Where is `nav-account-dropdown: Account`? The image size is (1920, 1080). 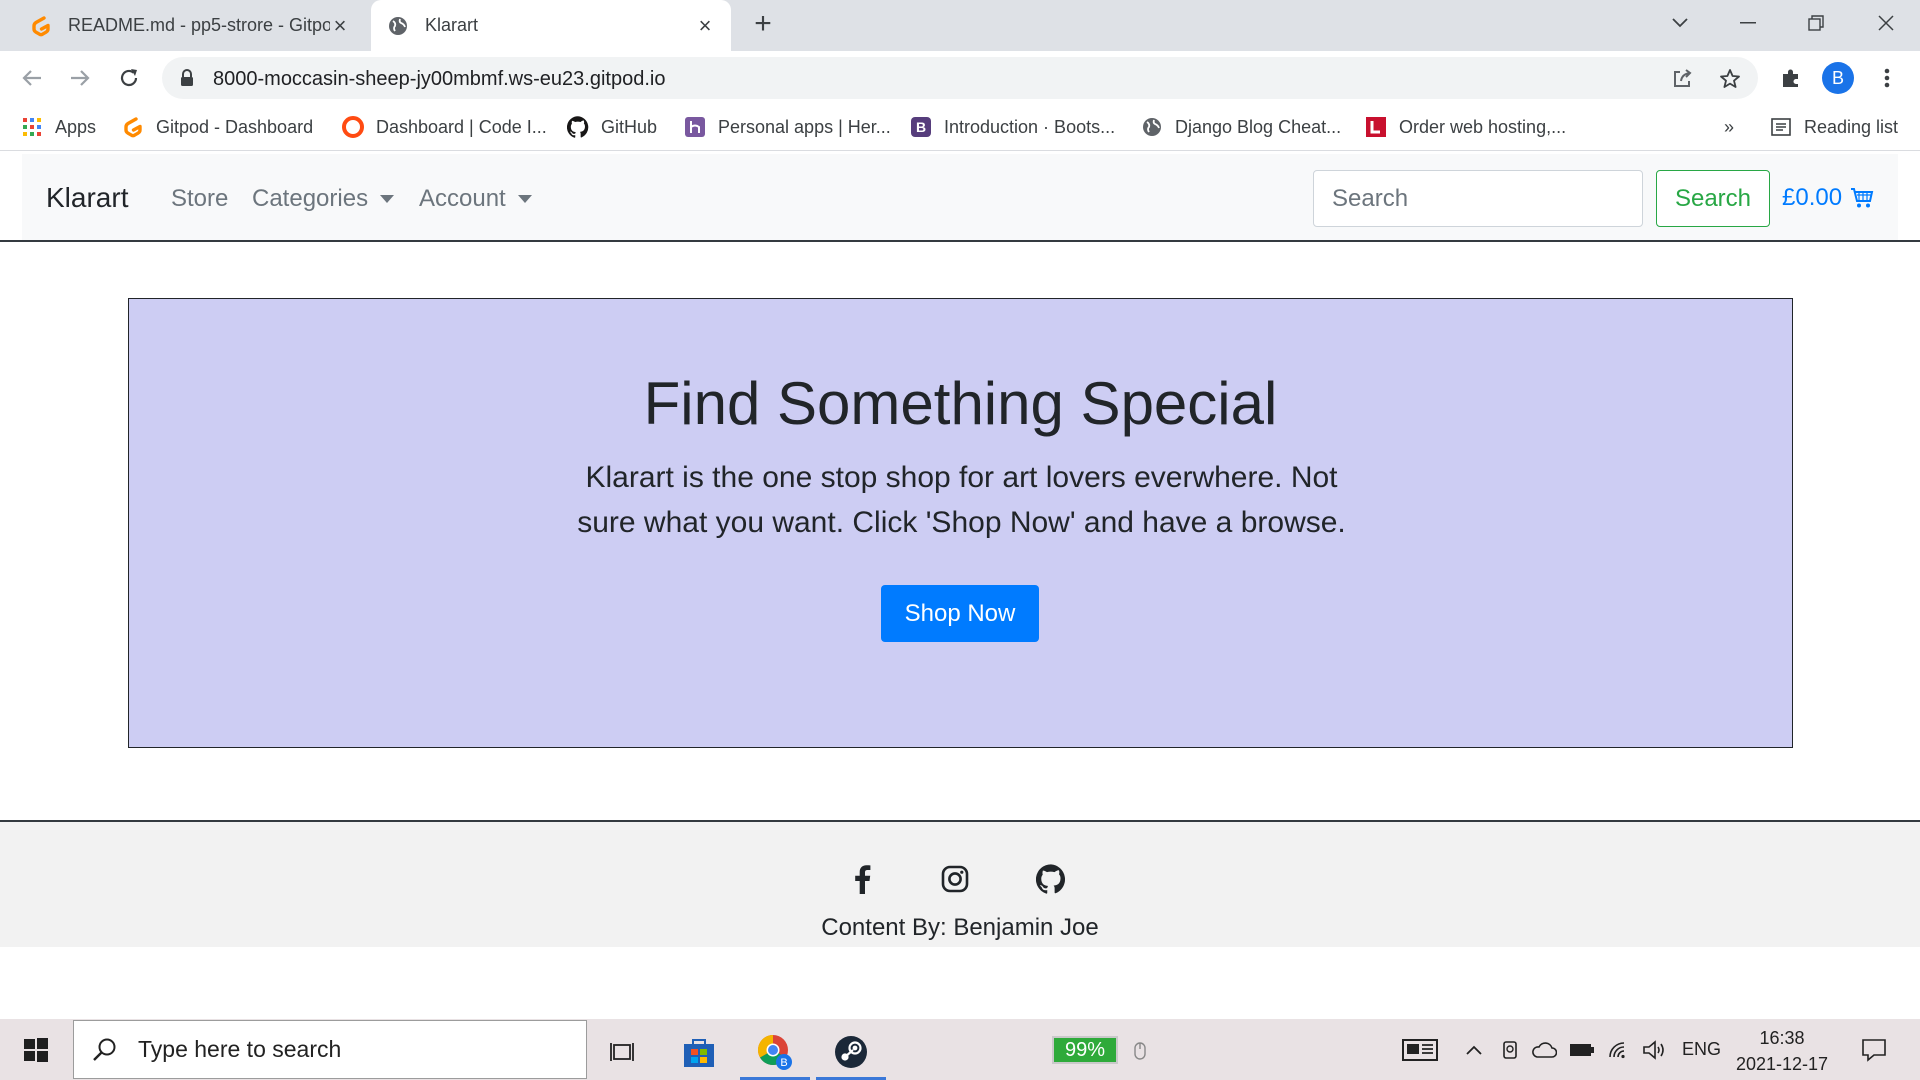
nav-account-dropdown: Account is located at coordinates (475, 199).